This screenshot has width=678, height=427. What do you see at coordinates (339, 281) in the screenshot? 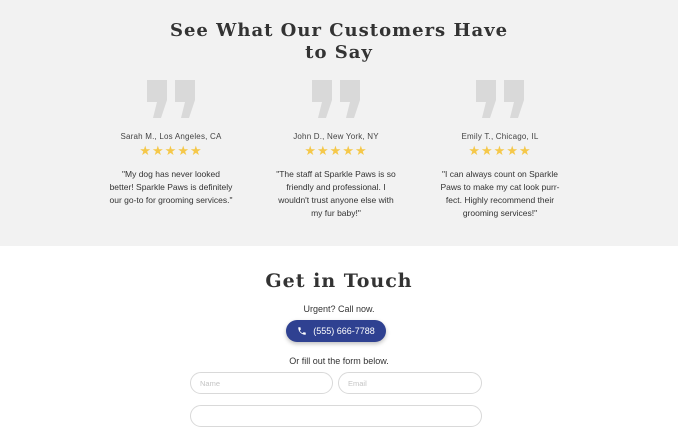
I see `contact-title: Get in Touch` at bounding box center [339, 281].